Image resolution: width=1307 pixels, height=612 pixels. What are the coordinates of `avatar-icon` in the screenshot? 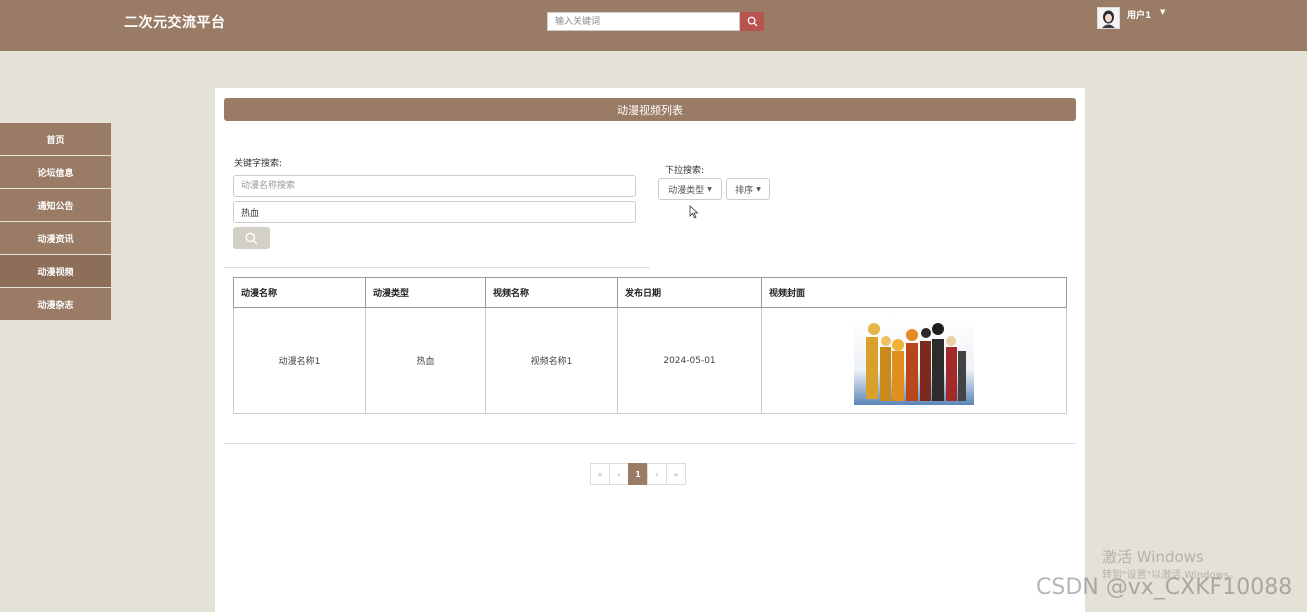 It's located at (1108, 18).